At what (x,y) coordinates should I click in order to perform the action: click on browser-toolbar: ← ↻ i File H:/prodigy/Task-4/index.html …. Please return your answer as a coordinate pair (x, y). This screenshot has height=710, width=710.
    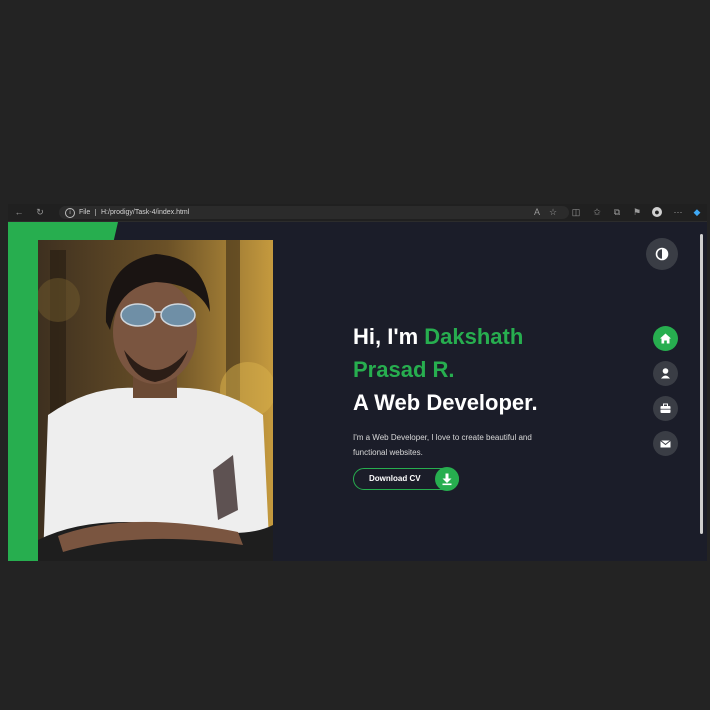
    Looking at the image, I should click on (357, 213).